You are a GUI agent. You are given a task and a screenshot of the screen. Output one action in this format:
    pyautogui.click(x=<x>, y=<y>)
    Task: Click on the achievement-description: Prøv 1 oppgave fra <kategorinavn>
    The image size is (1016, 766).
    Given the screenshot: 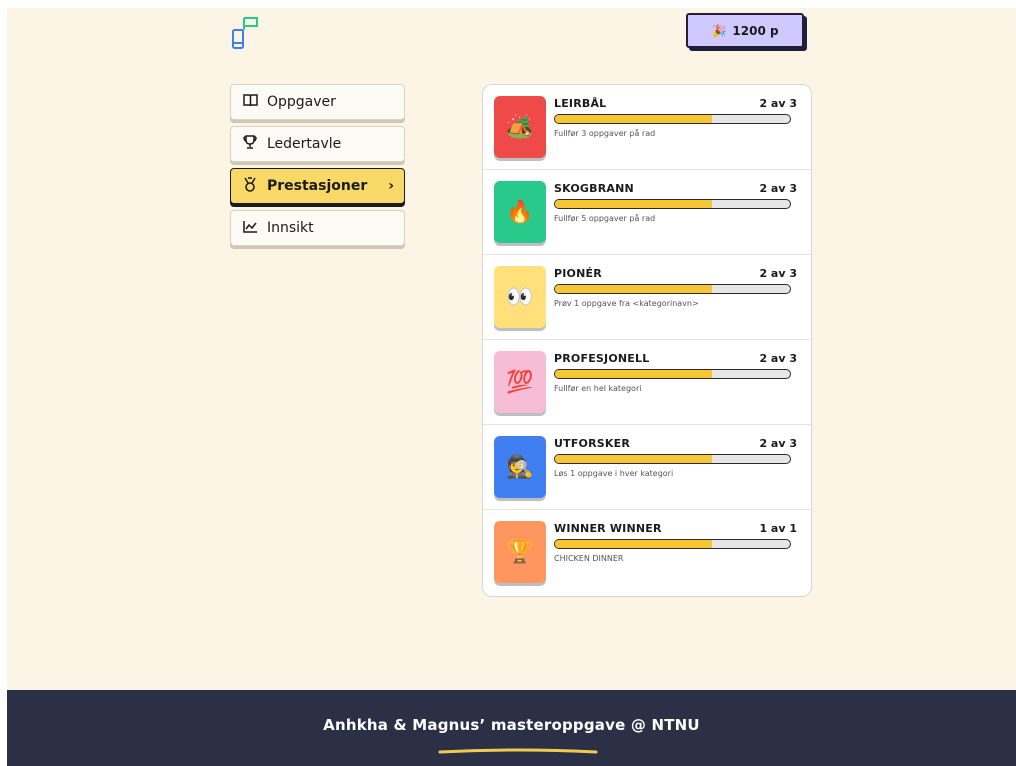 What is the action you would take?
    pyautogui.click(x=626, y=303)
    